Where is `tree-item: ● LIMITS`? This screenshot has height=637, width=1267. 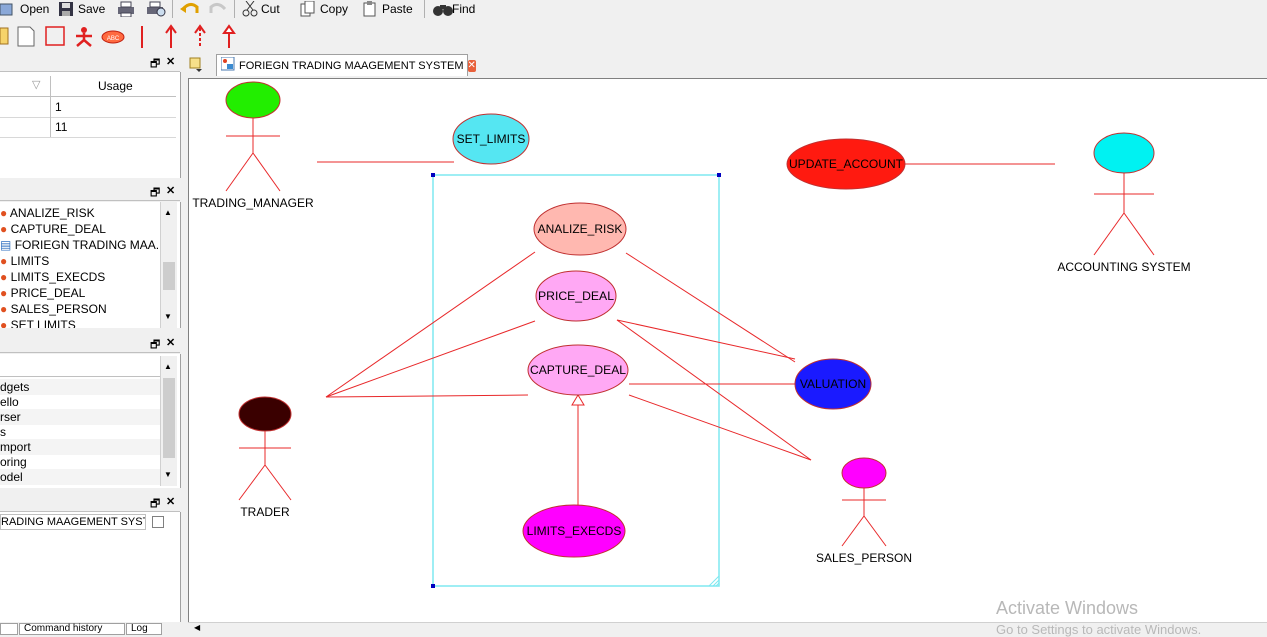
tree-item: ● LIMITS is located at coordinates (24, 261).